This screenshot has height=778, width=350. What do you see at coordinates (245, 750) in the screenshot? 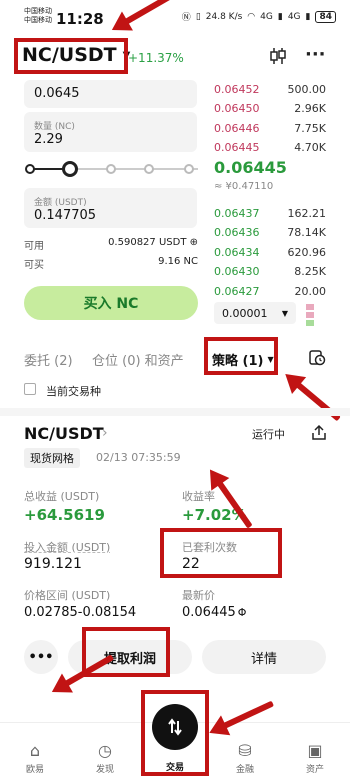
I see `coins-icon: ⛁` at bounding box center [245, 750].